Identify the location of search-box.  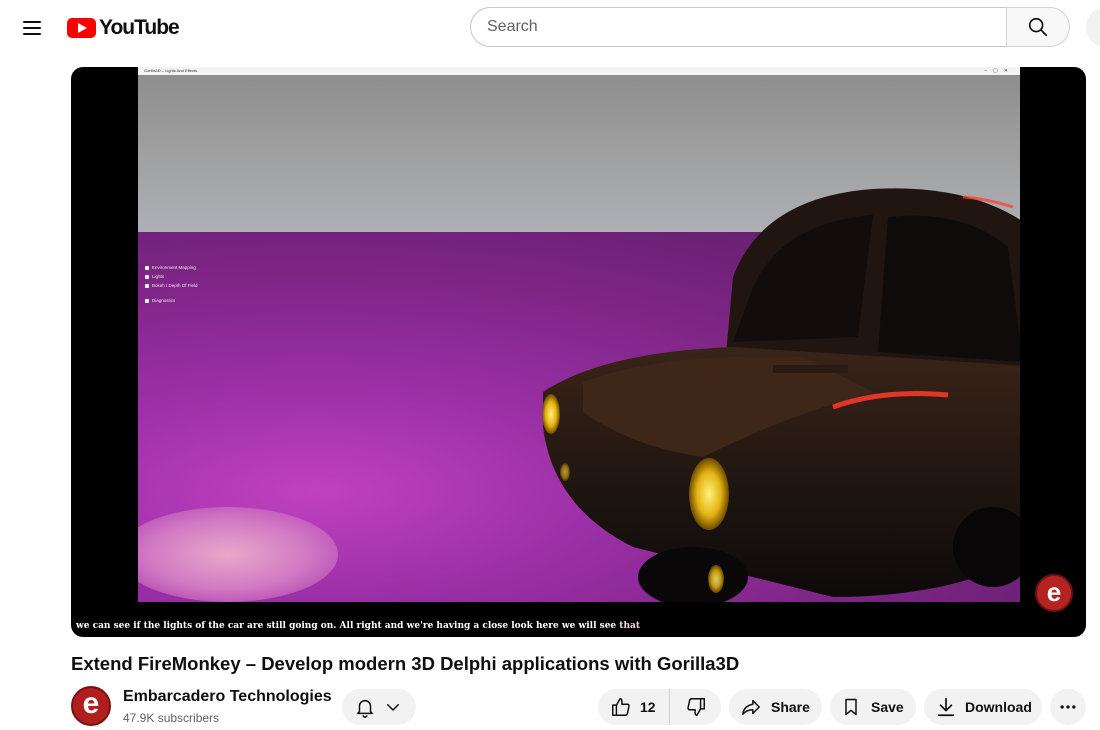
(738, 27).